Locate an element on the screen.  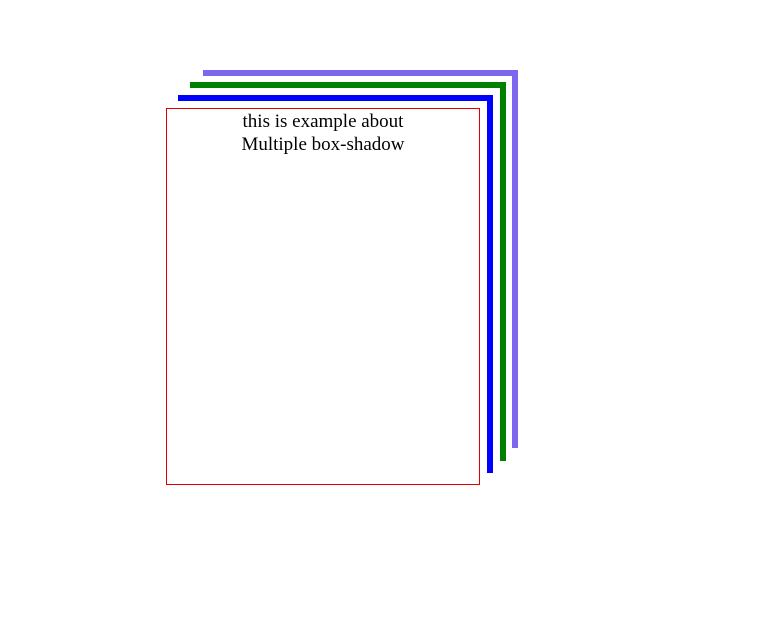
box-text-line-1: this is example about is located at coordinates (323, 121).